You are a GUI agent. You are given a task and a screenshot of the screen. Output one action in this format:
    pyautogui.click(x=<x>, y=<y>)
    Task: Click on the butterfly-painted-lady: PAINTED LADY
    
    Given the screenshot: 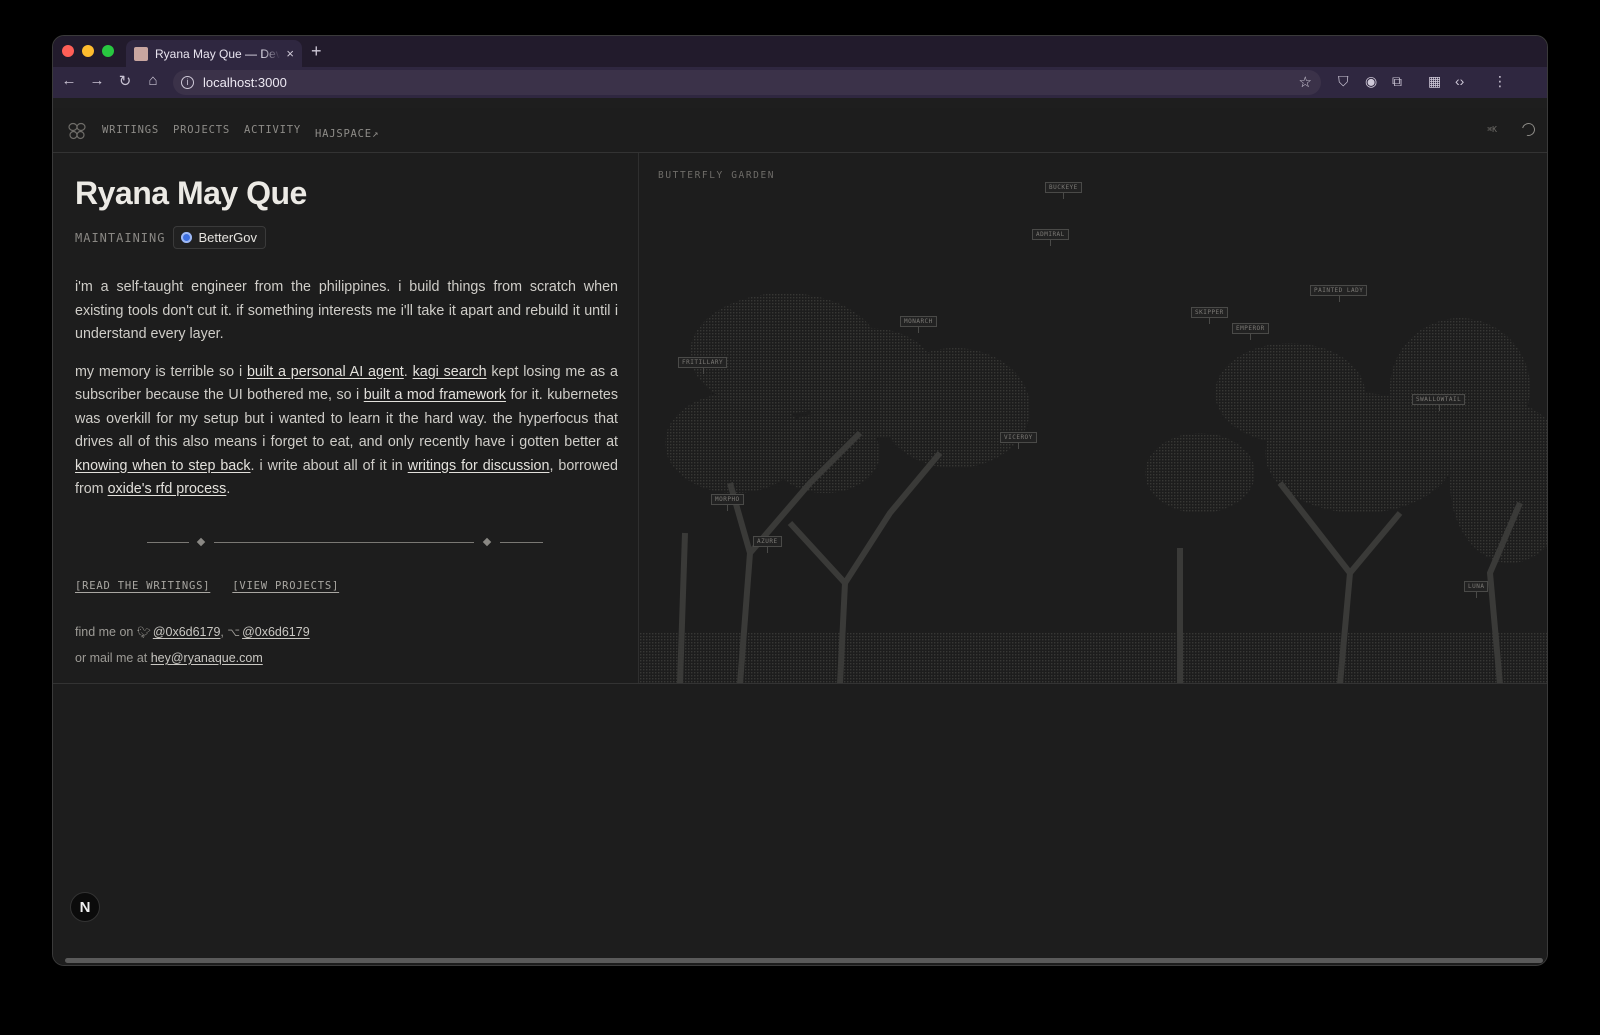 What is the action you would take?
    pyautogui.click(x=1339, y=293)
    